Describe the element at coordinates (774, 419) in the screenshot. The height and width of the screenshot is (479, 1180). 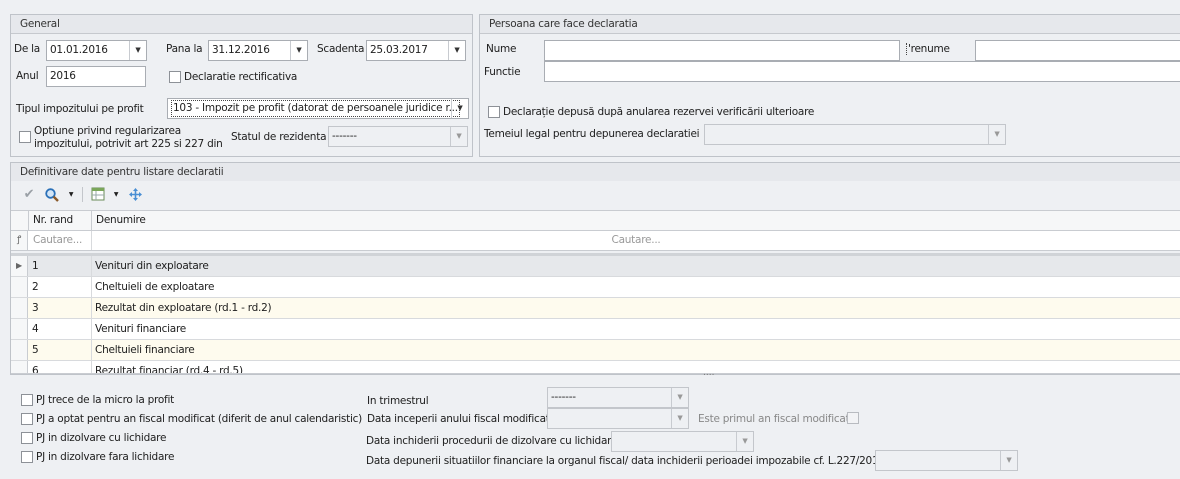
I see `primul-an-label: Este primul an fiscal modificat` at that location.